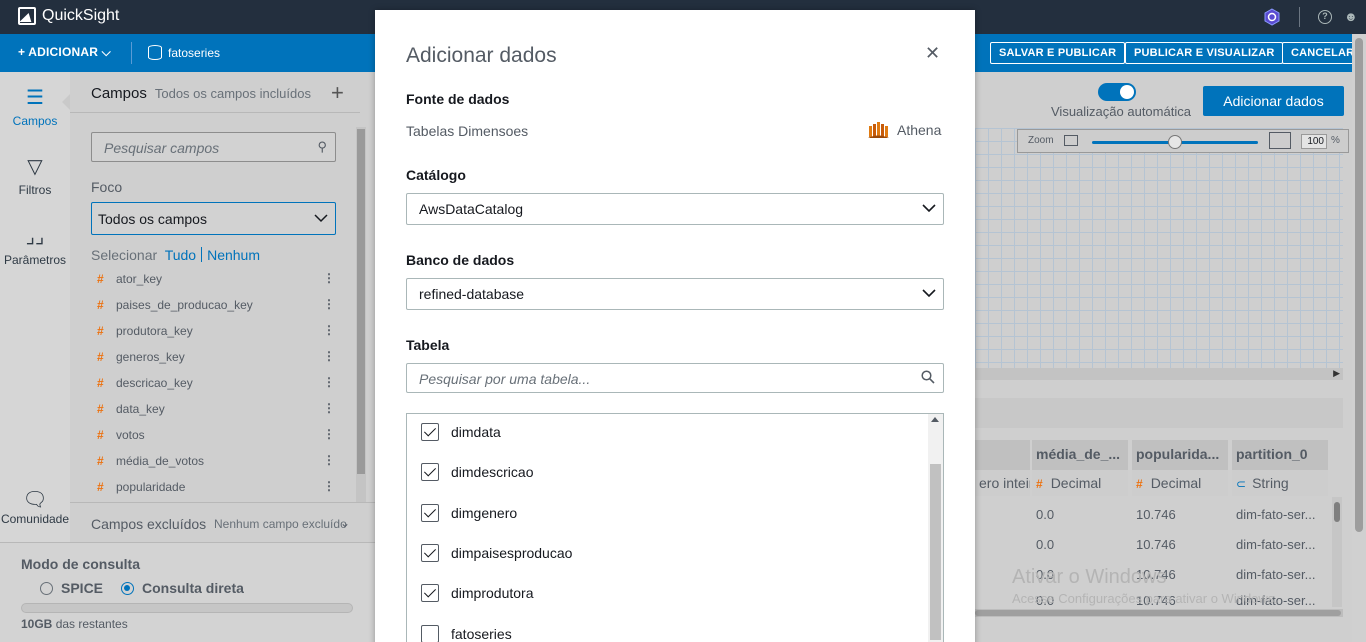 Image resolution: width=1366 pixels, height=642 pixels. What do you see at coordinates (935, 419) in the screenshot?
I see `scroll-up-icon` at bounding box center [935, 419].